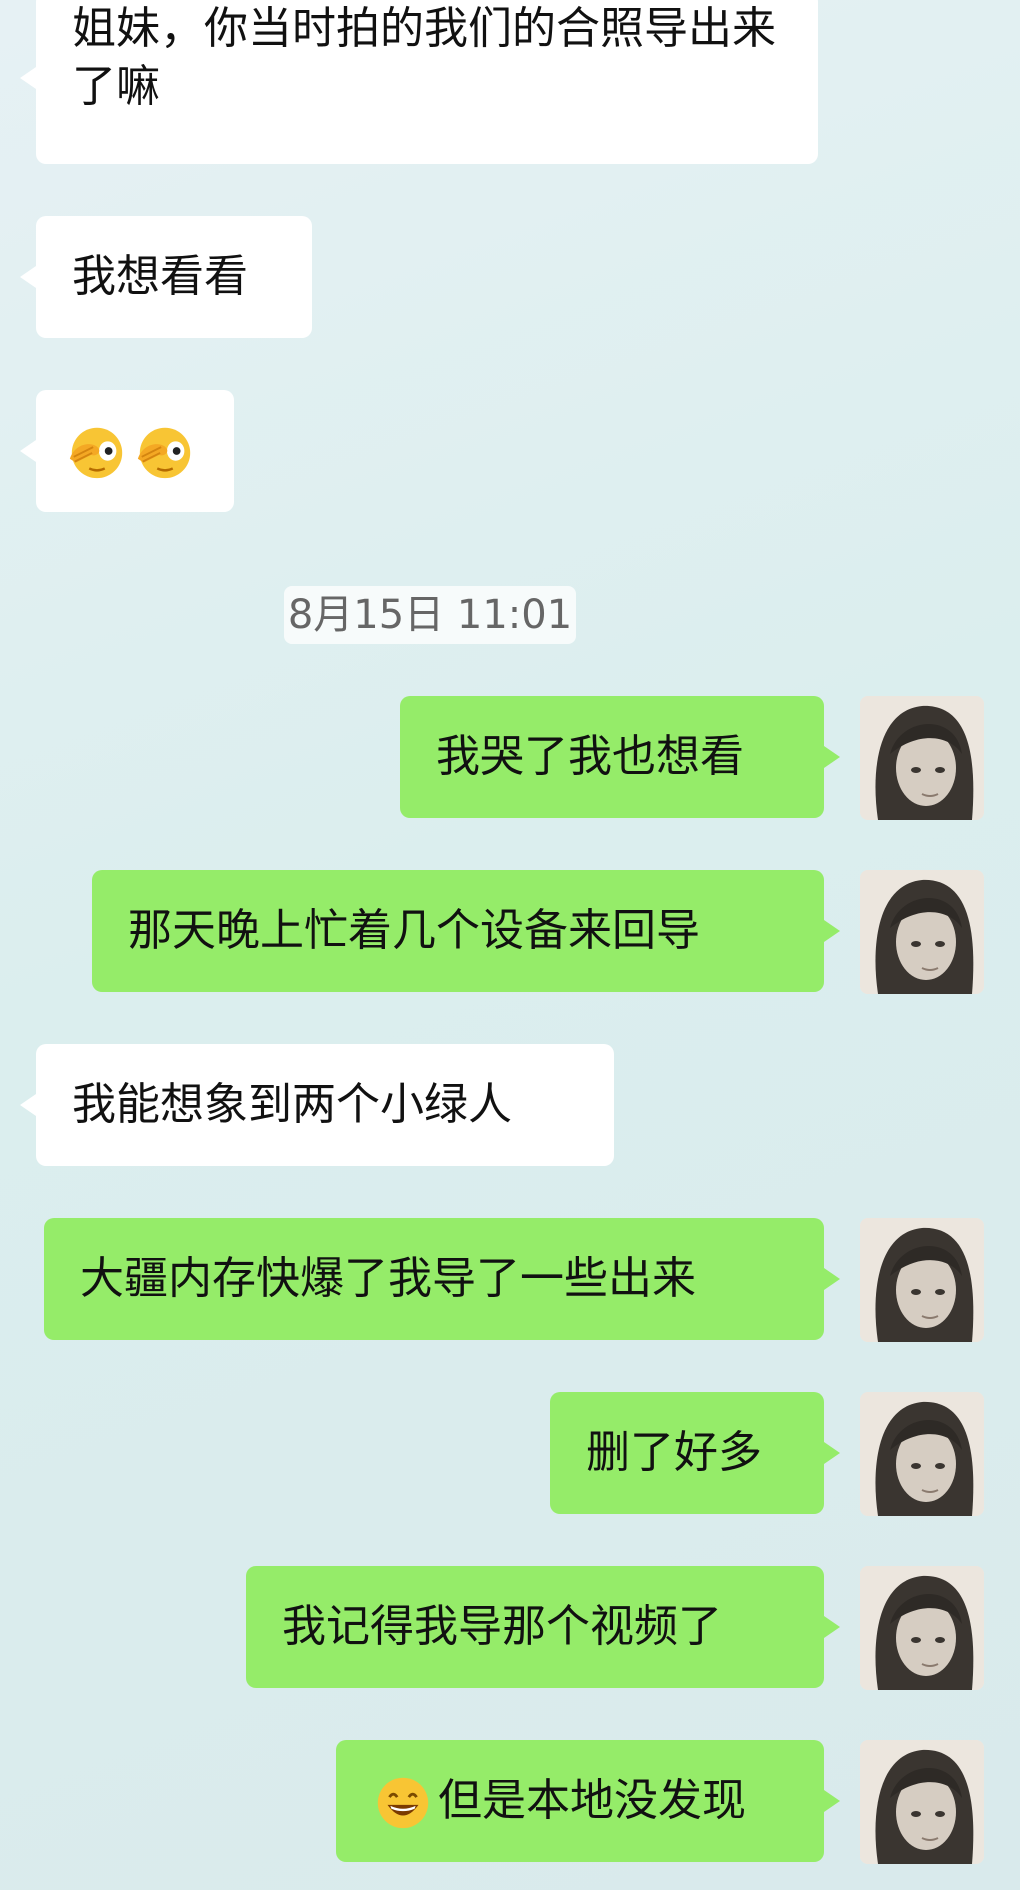 This screenshot has height=1890, width=1020. I want to click on message-text: 我记得我导那个视频了, so click(502, 1626).